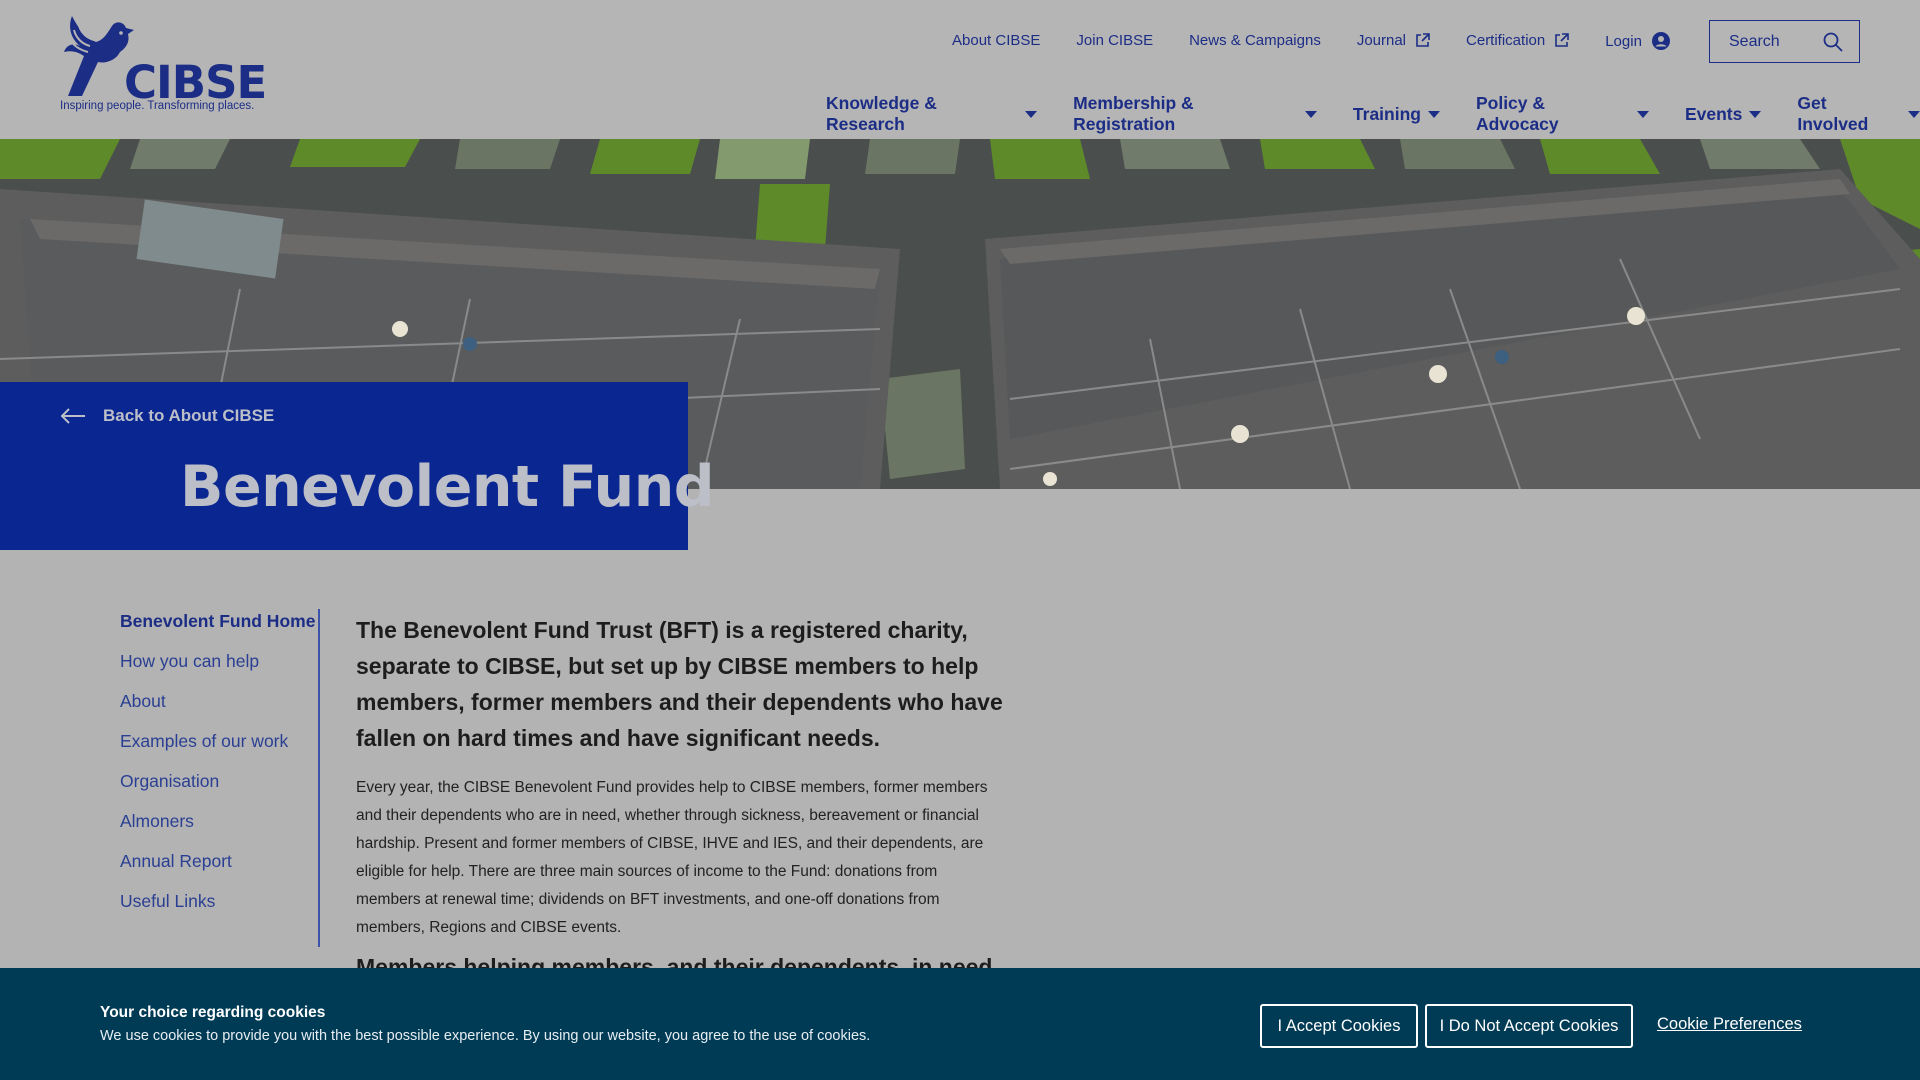 The height and width of the screenshot is (1080, 1920). I want to click on sidebar-item-organisation: Organisation, so click(219, 781).